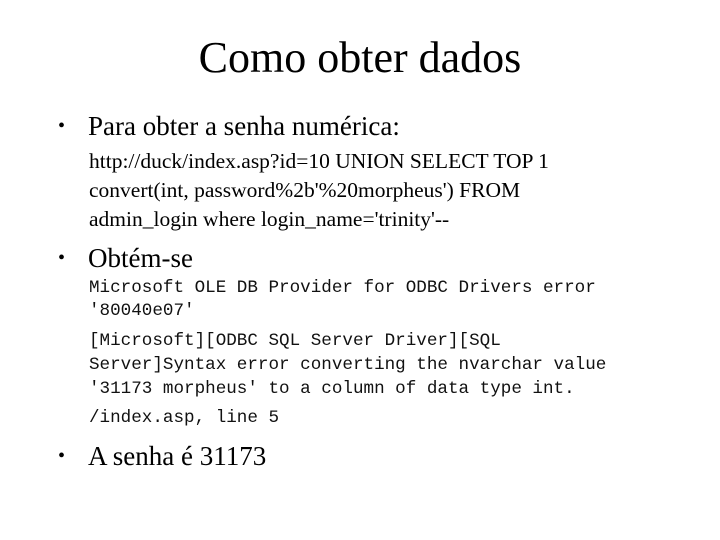 The width and height of the screenshot is (720, 540). What do you see at coordinates (269, 219) in the screenshot?
I see `sql-injection-url-line-3: admin_login where login_name='trinity'--` at bounding box center [269, 219].